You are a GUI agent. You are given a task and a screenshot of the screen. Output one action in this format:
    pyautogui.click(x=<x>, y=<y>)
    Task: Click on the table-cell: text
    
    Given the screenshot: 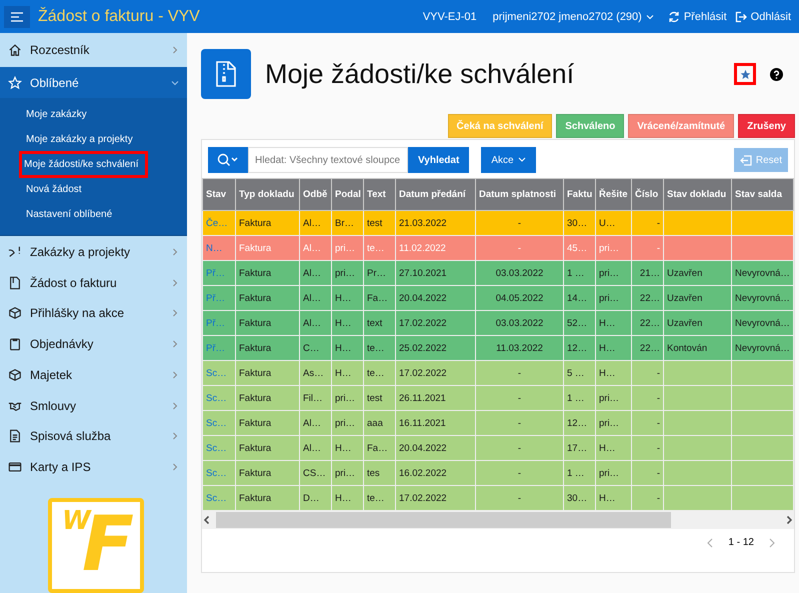 What is the action you would take?
    pyautogui.click(x=374, y=323)
    